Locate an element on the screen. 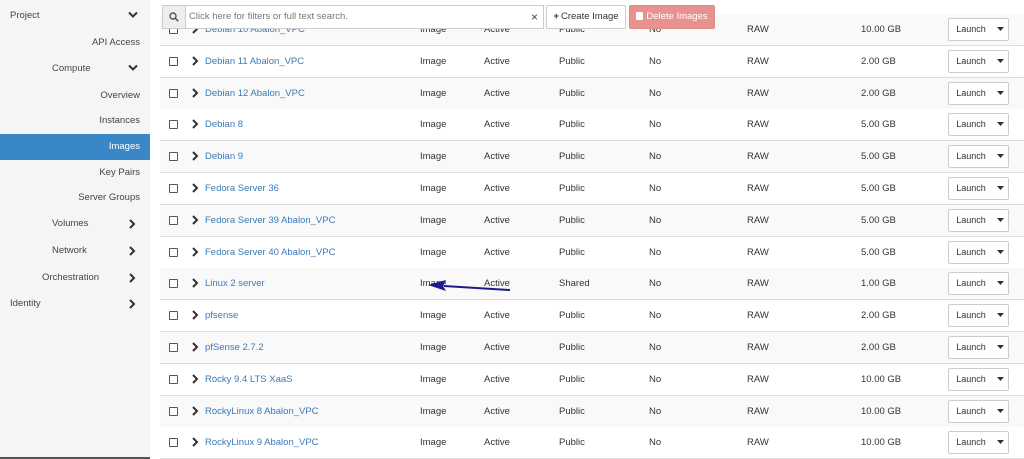 This screenshot has width=1024, height=459. image-name-link: Fedora Server 39 Abalon_VPC is located at coordinates (270, 220).